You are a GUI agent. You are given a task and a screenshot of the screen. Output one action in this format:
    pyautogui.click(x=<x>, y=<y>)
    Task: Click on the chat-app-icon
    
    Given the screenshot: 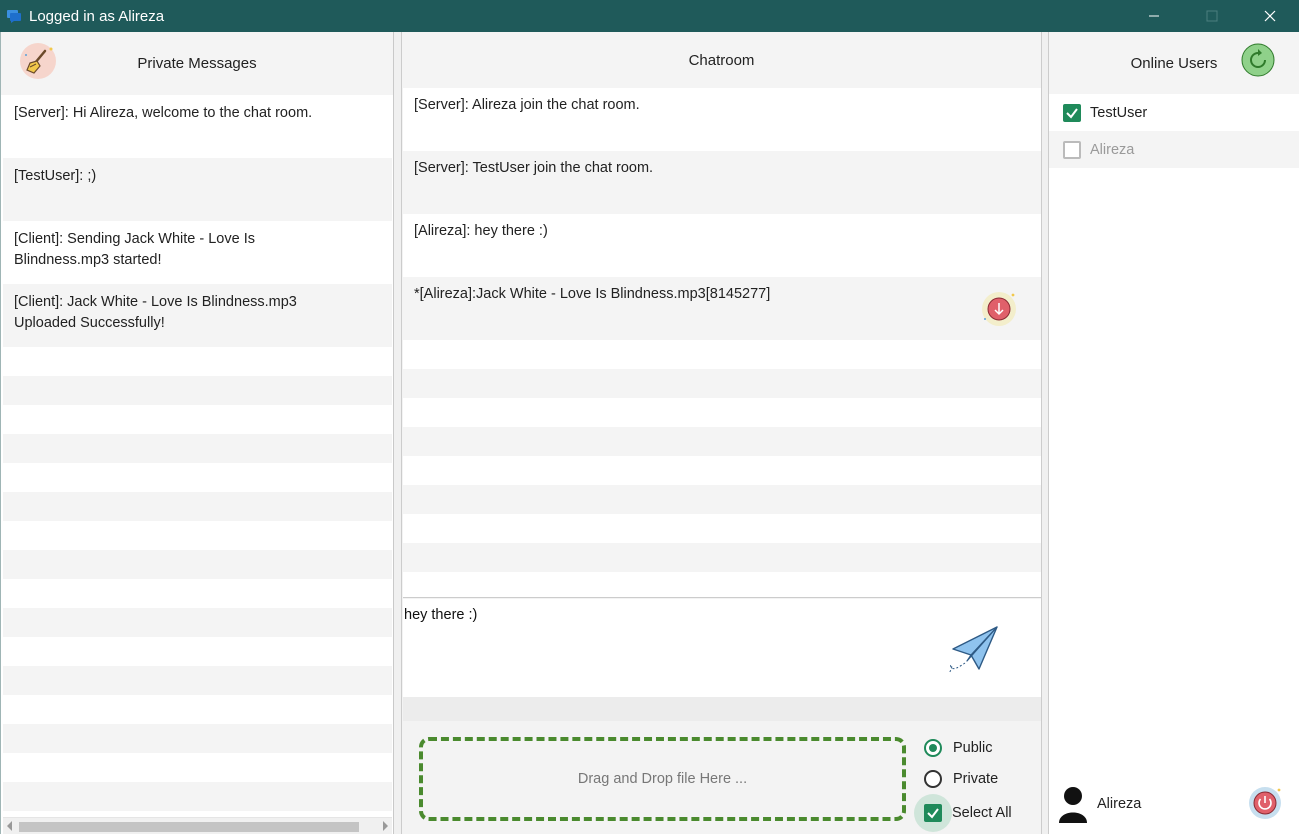 What is the action you would take?
    pyautogui.click(x=14, y=16)
    